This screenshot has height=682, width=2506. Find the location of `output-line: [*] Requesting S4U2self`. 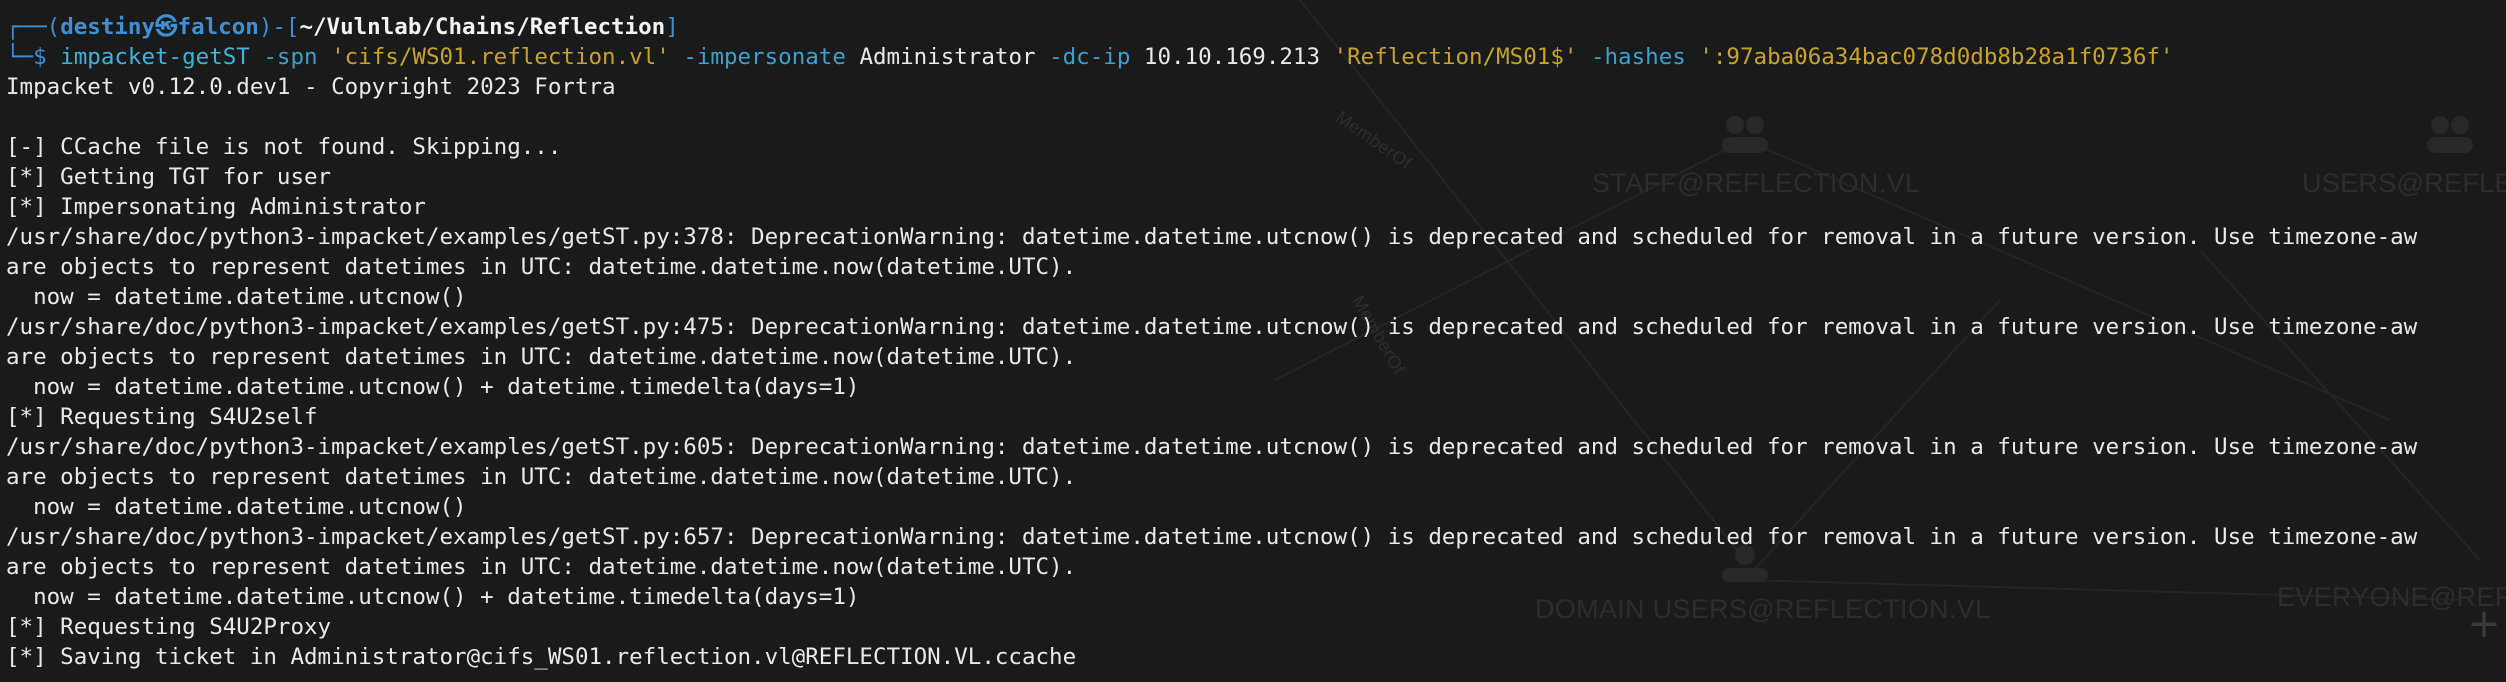

output-line: [*] Requesting S4U2self is located at coordinates (162, 417).